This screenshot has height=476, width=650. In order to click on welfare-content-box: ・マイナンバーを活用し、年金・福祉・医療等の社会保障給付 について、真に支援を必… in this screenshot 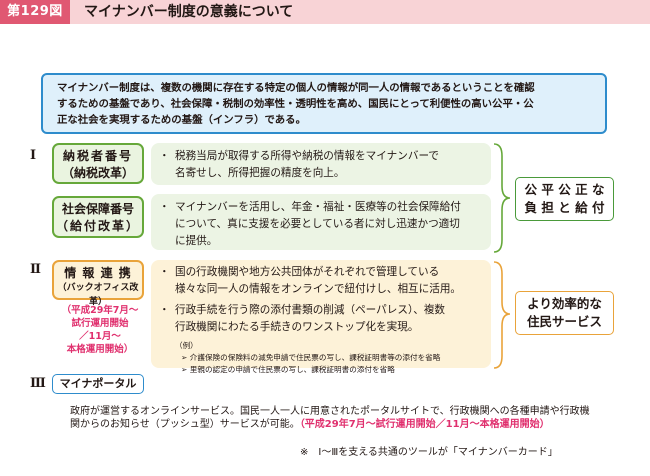, I will do `click(321, 222)`.